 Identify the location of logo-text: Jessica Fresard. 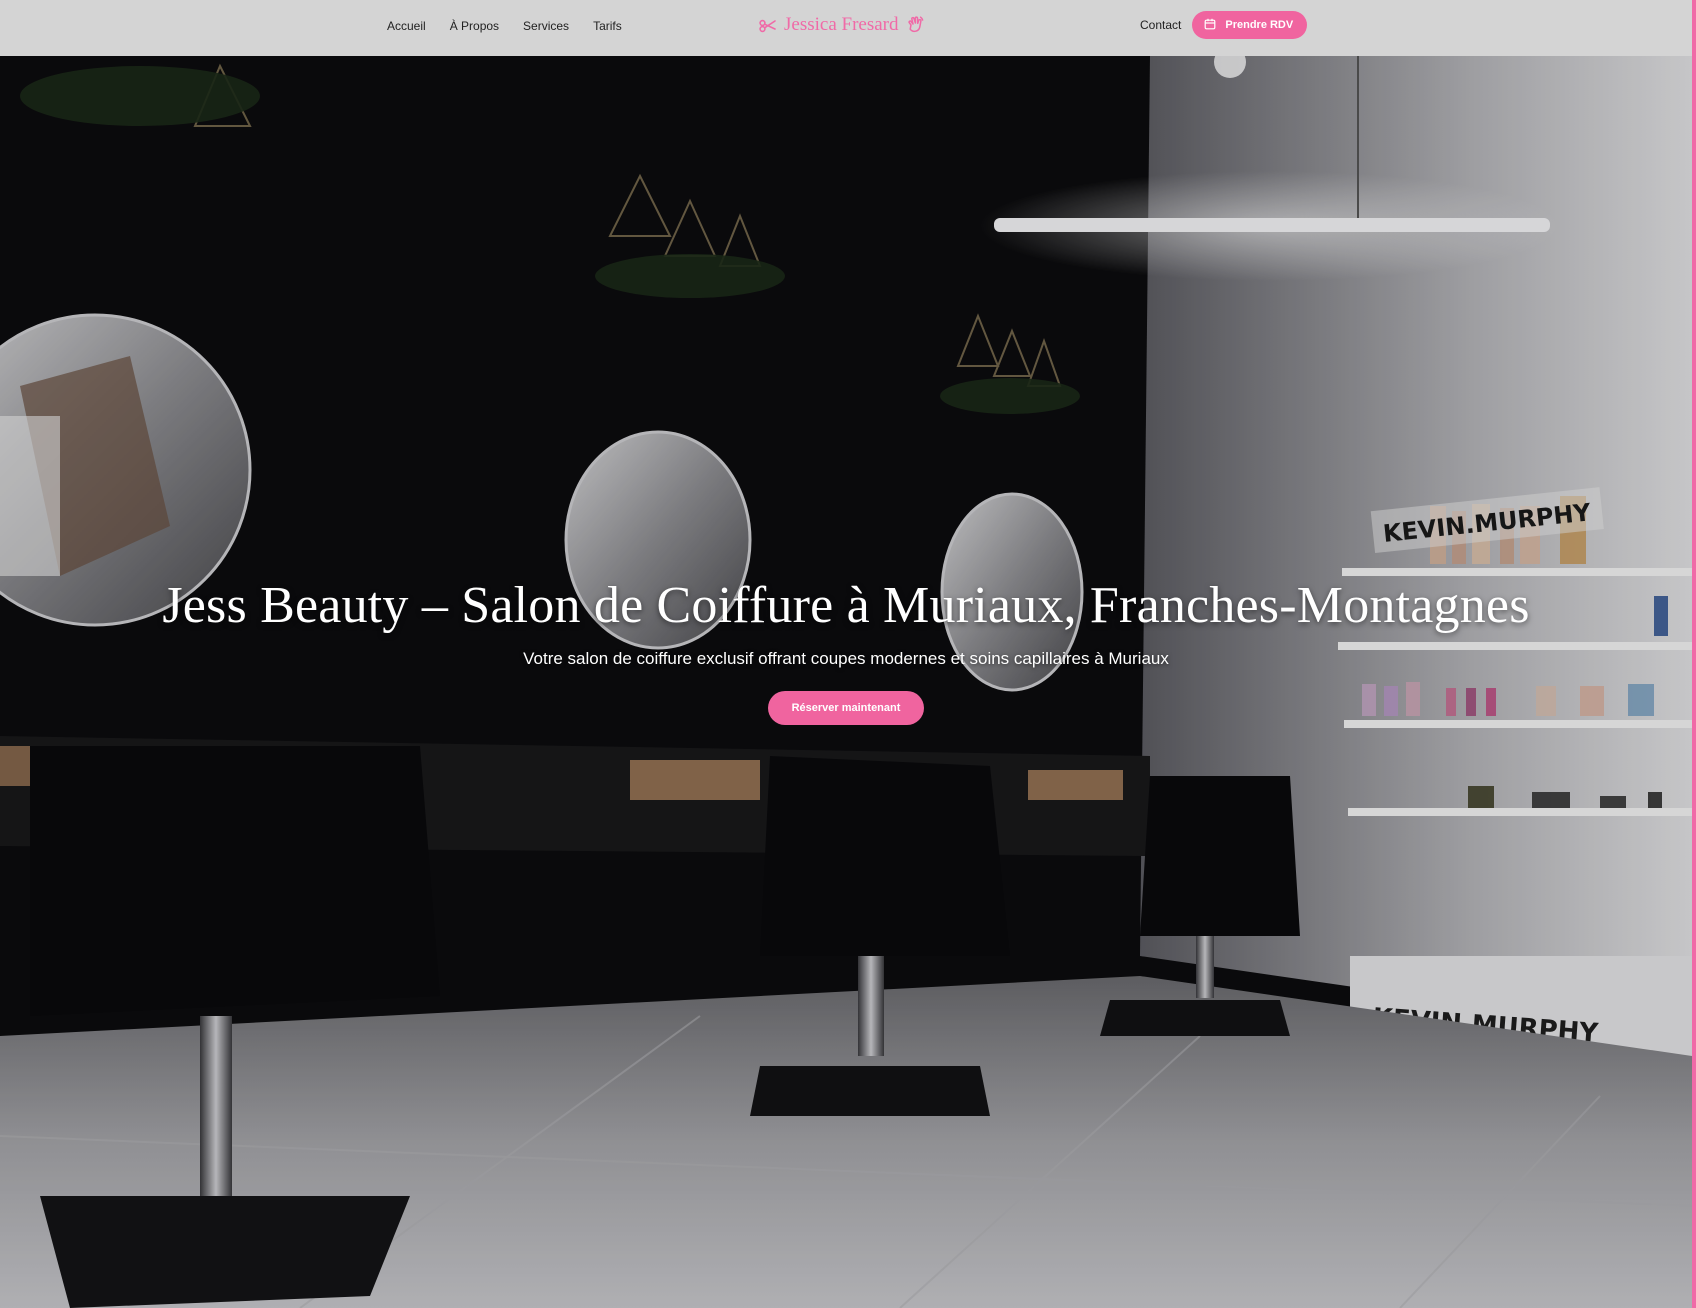
(841, 24).